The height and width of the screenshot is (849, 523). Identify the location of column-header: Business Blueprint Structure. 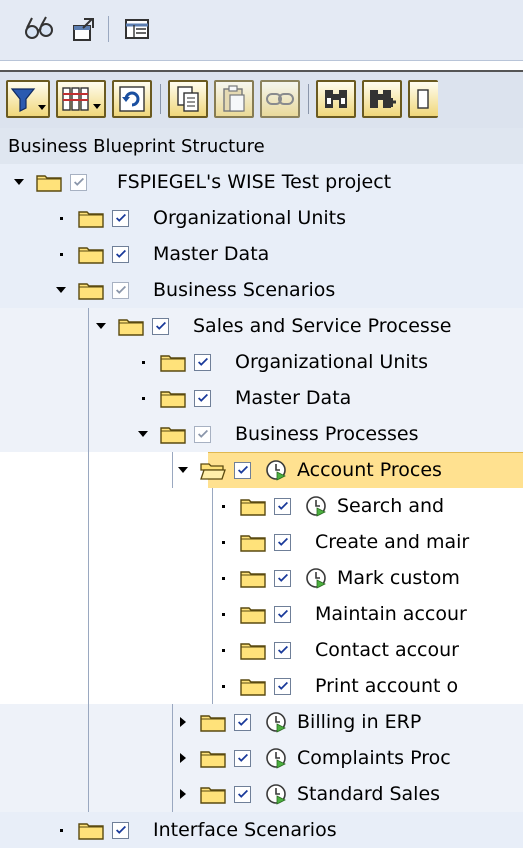
(261, 146).